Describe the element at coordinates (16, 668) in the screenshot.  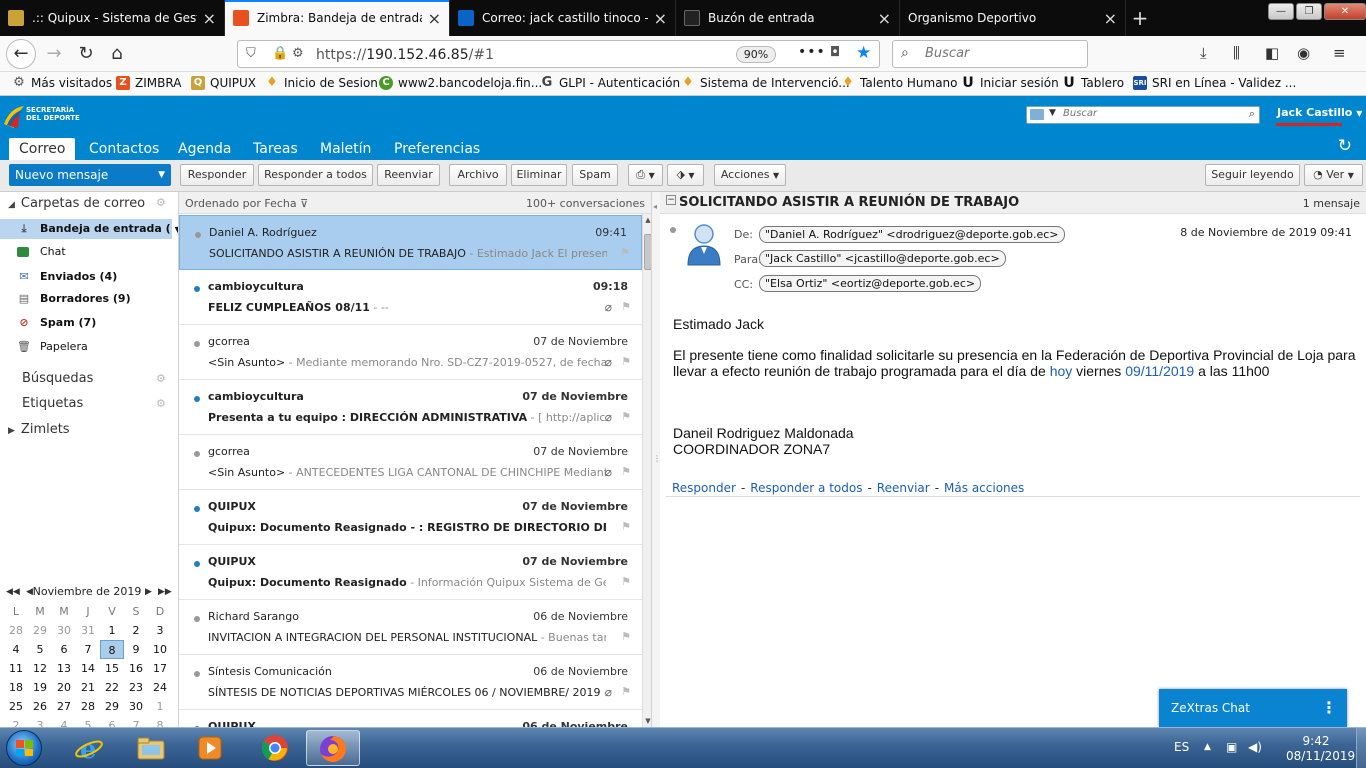
I see `calendar-day: 11` at that location.